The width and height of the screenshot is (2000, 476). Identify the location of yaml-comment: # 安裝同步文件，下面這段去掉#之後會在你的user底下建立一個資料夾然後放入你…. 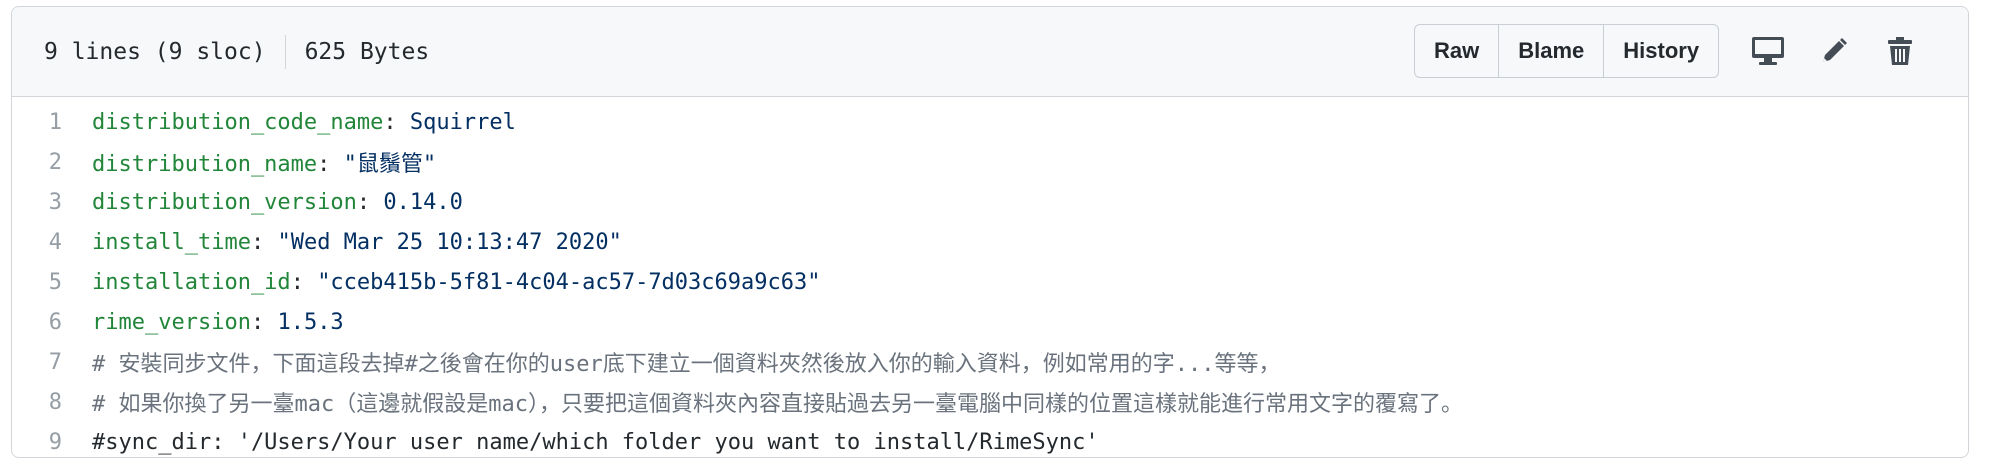
(686, 364).